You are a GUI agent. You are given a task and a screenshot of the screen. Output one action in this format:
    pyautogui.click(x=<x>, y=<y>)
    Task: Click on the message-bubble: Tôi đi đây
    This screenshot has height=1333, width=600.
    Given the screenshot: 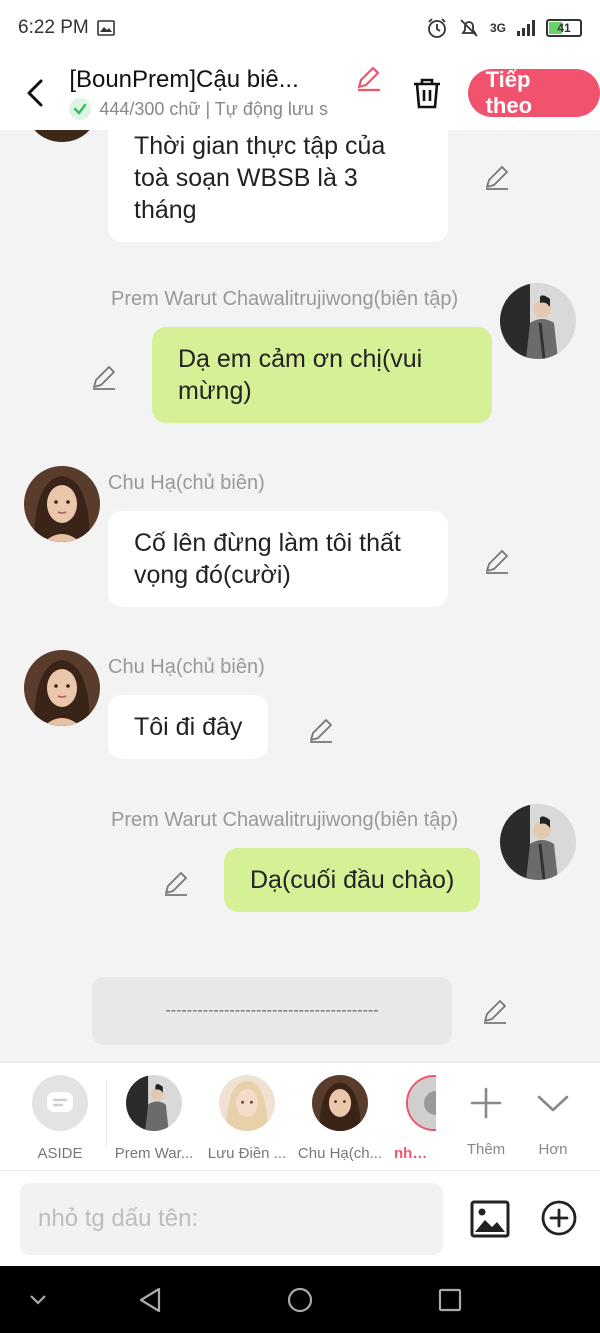 What is the action you would take?
    pyautogui.click(x=188, y=727)
    